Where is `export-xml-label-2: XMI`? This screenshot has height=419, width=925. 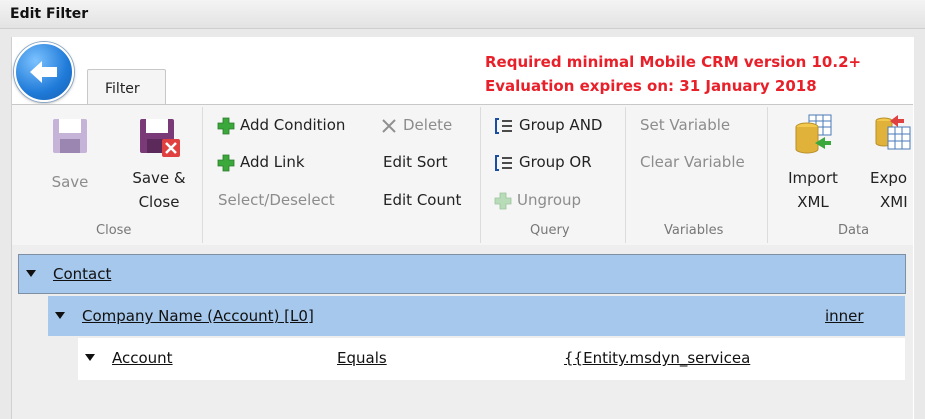 export-xml-label-2: XMI is located at coordinates (894, 202).